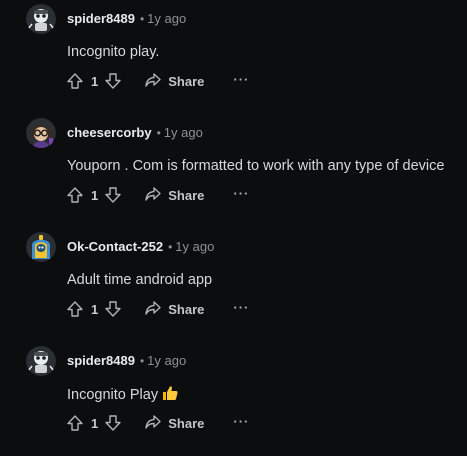  I want to click on comment-meta: Ok-Contact-252 • 1y ago, so click(140, 247).